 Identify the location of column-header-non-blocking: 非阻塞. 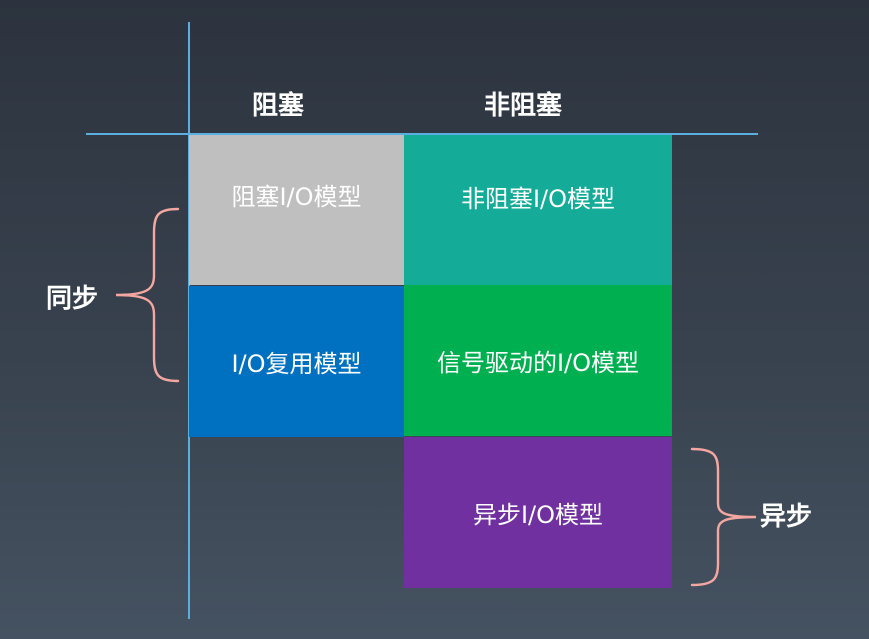
(523, 106).